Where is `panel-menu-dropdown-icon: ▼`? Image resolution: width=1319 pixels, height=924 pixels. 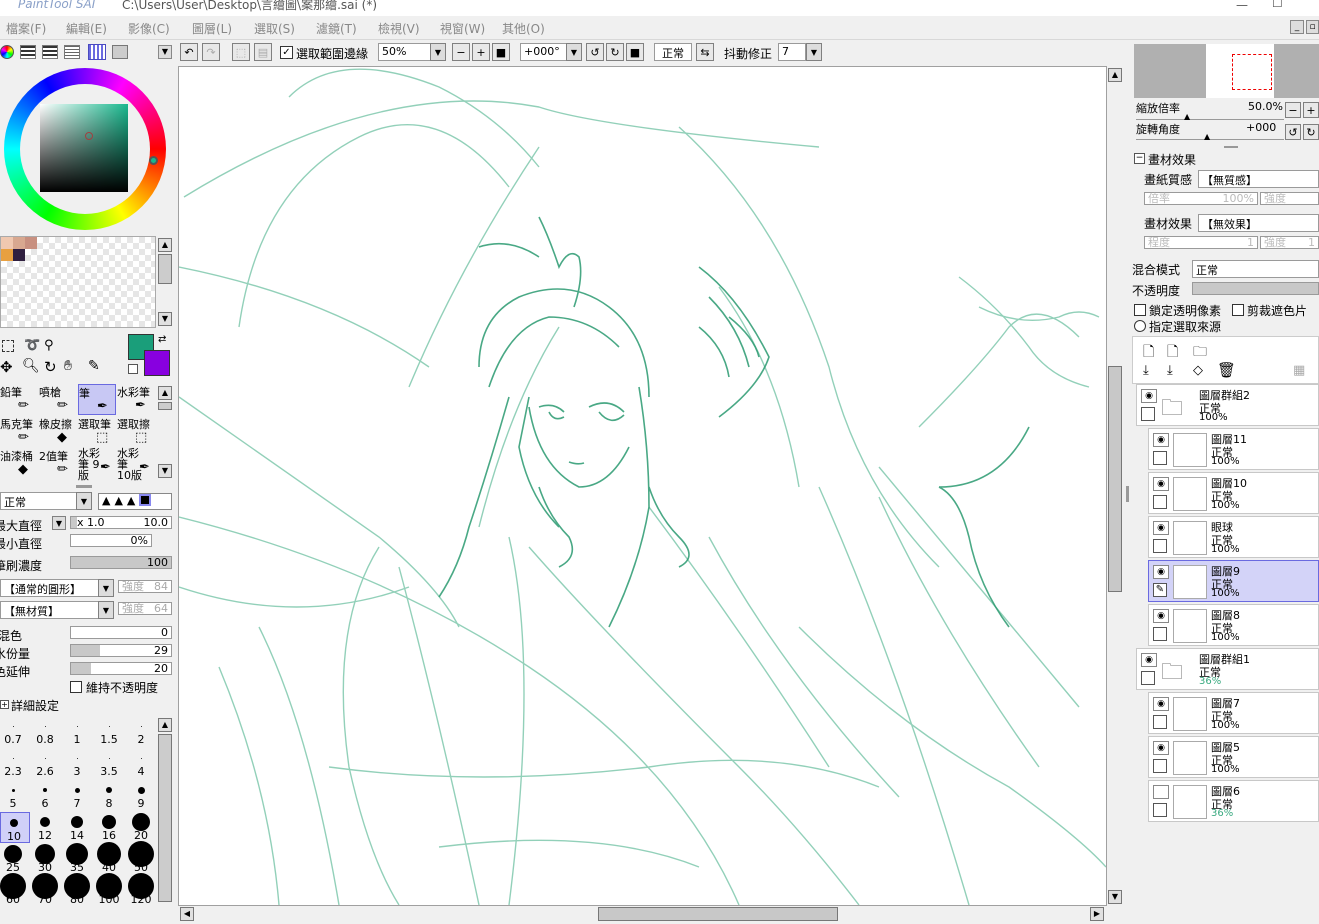 panel-menu-dropdown-icon: ▼ is located at coordinates (165, 52).